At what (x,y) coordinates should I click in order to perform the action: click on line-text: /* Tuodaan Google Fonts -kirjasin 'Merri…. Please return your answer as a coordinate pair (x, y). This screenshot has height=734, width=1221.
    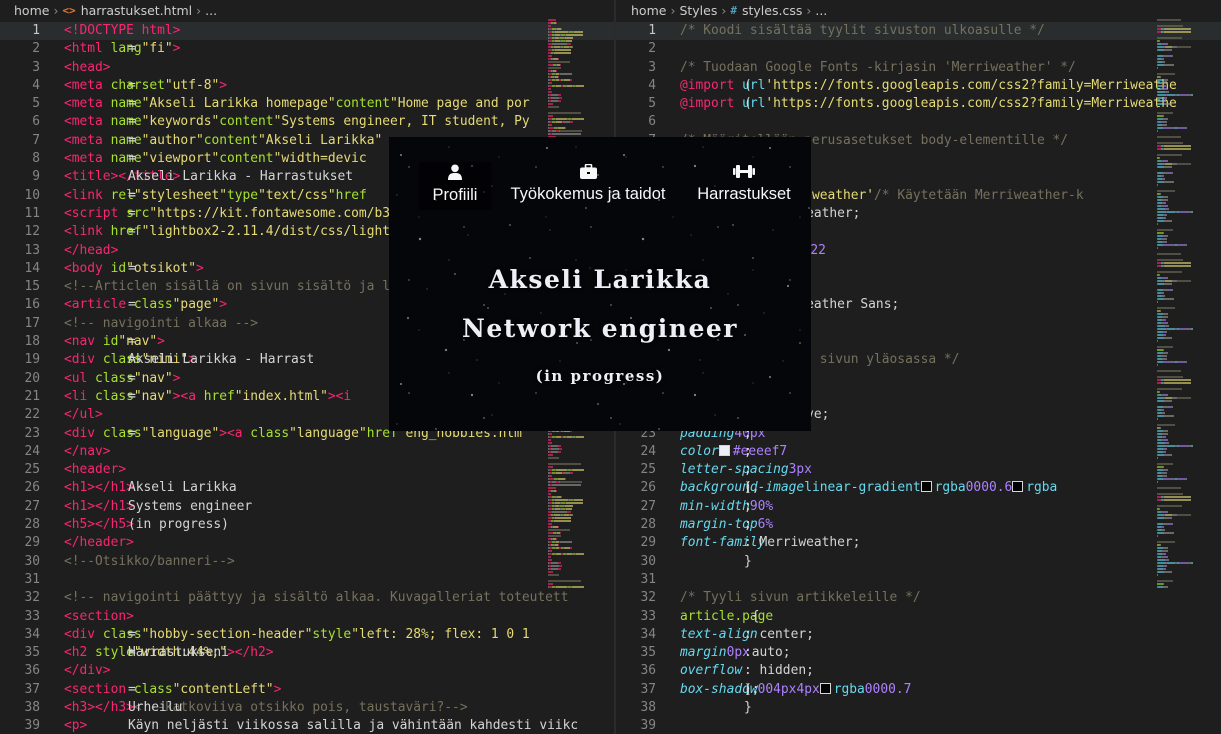
    Looking at the image, I should click on (878, 68).